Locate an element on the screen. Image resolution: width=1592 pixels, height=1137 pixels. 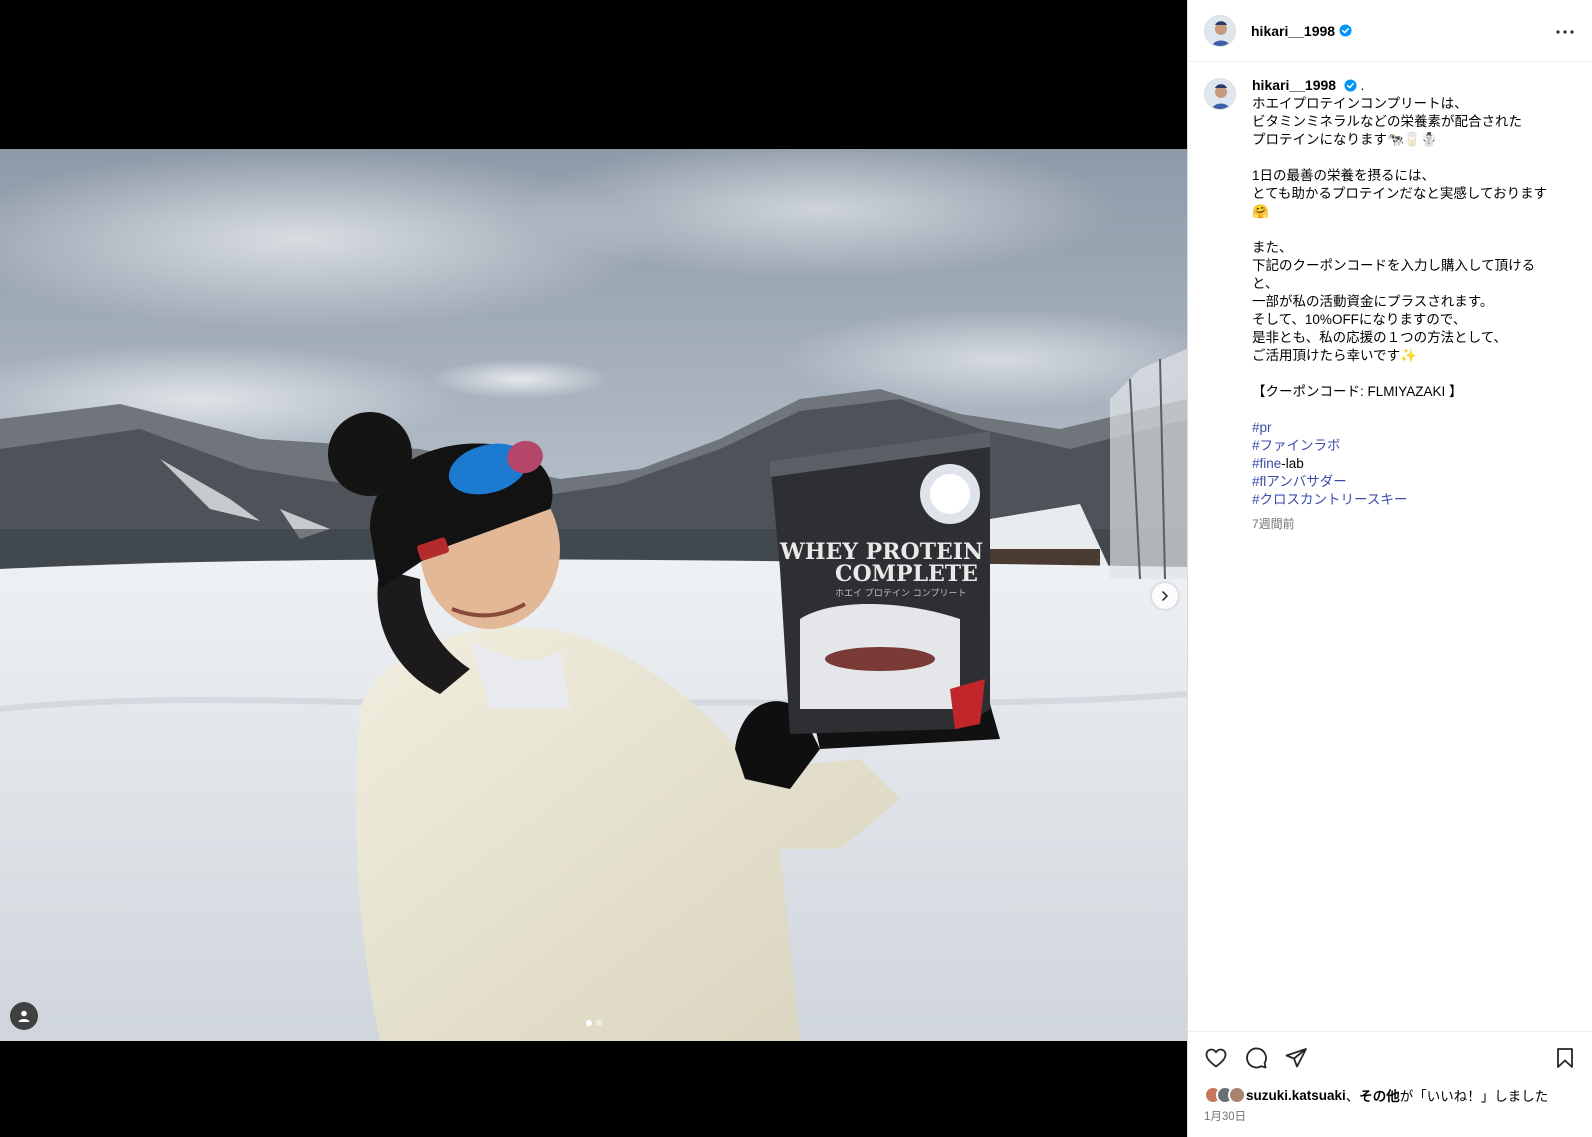
product-line-3: ホエイ プロテイン コンプリート is located at coordinates (900, 593).